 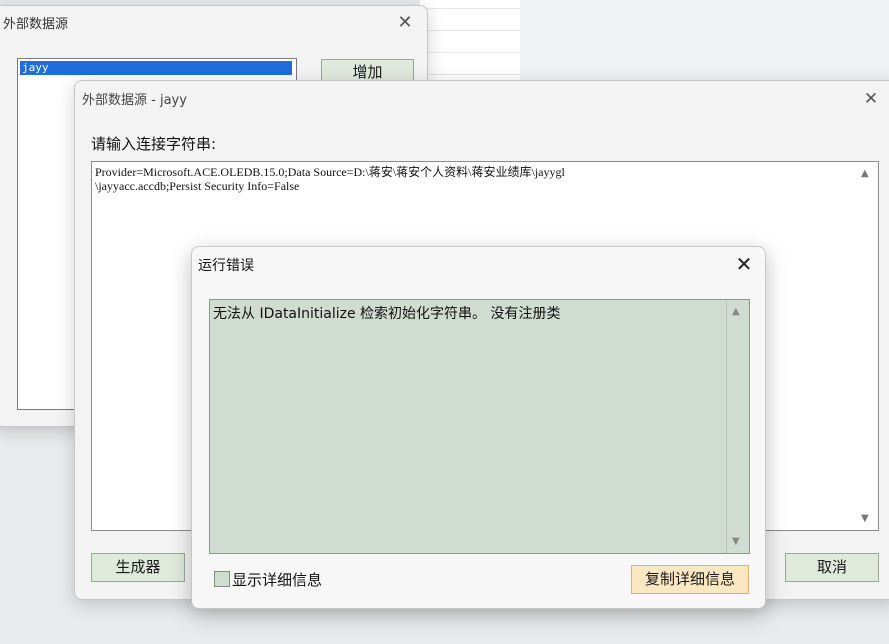 What do you see at coordinates (277, 579) in the screenshot?
I see `show-details-label: 显示详细信息` at bounding box center [277, 579].